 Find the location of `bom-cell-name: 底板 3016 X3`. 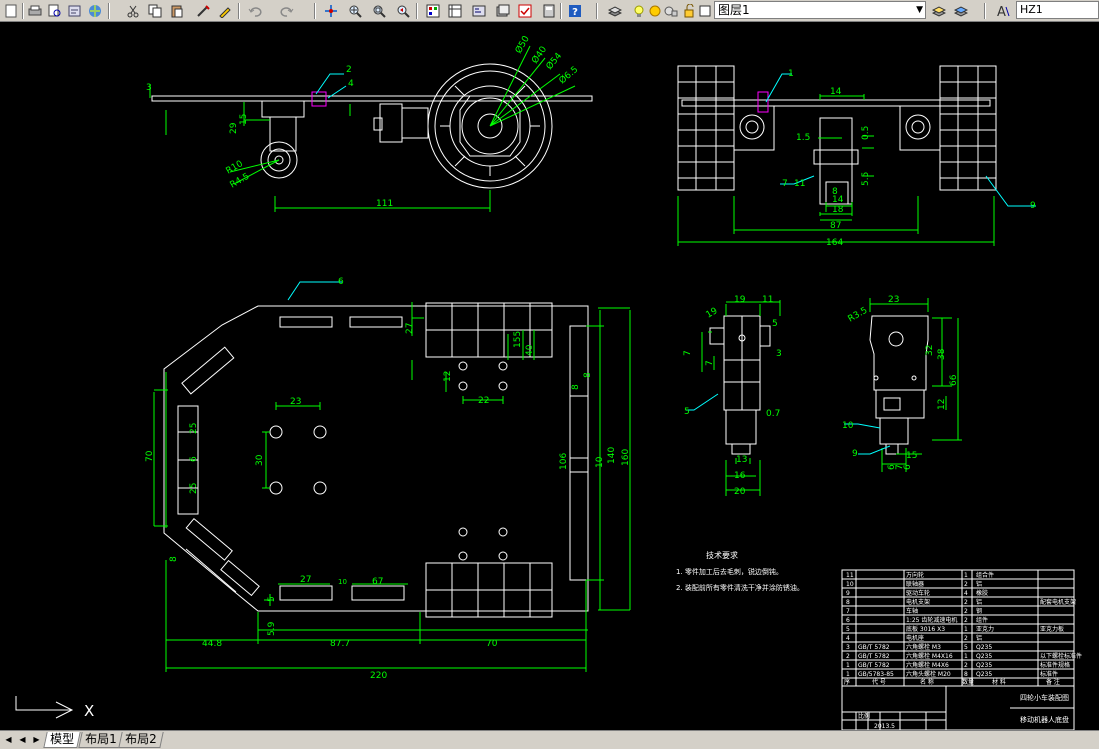

bom-cell-name: 底板 3016 X3 is located at coordinates (925, 629).